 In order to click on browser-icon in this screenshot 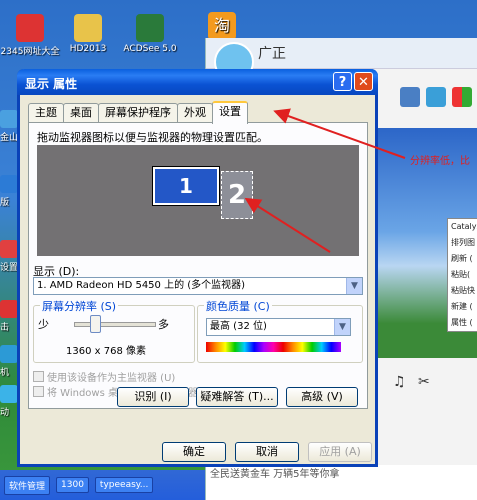, I will do `click(30, 28)`.